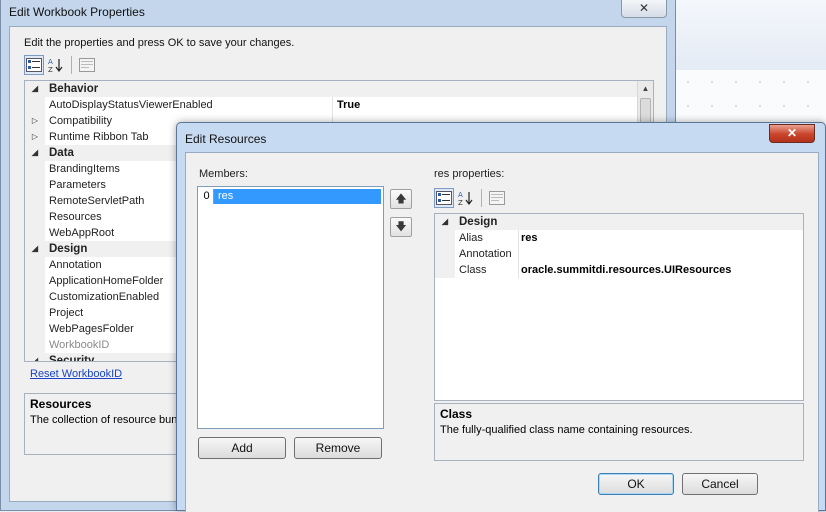 This screenshot has width=826, height=512. What do you see at coordinates (469, 174) in the screenshot?
I see `res-properties-label: res properties:` at bounding box center [469, 174].